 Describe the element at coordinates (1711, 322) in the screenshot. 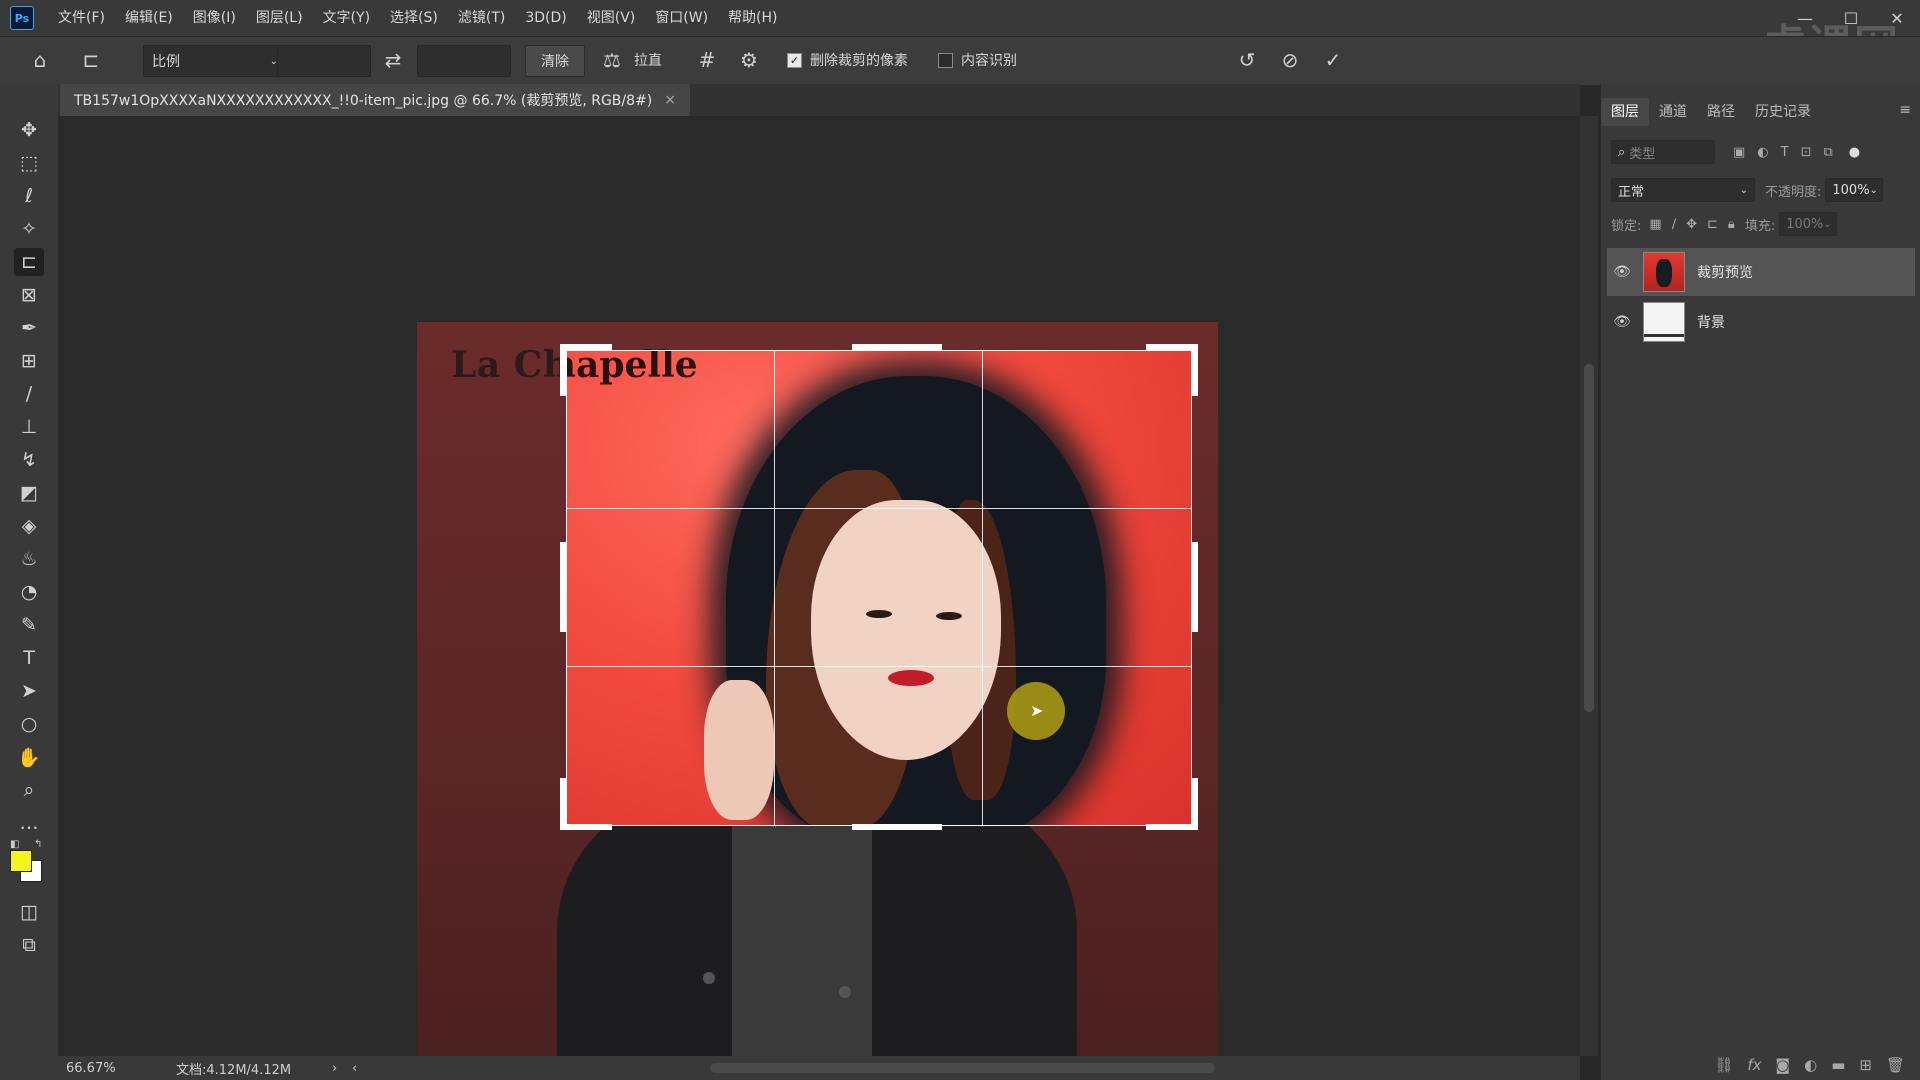

I see `layer-name: 背景` at that location.